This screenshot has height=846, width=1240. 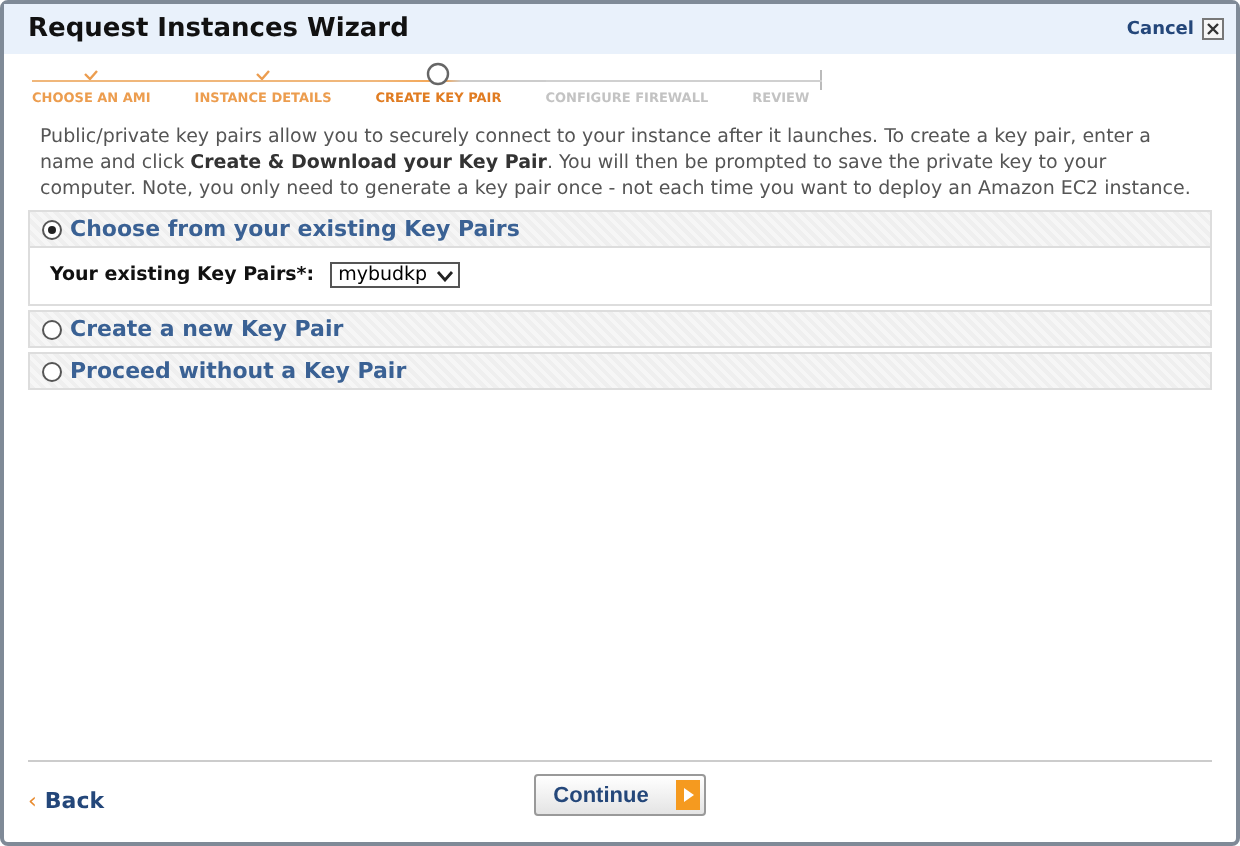 What do you see at coordinates (32, 801) in the screenshot?
I see `back-icon: ‹` at bounding box center [32, 801].